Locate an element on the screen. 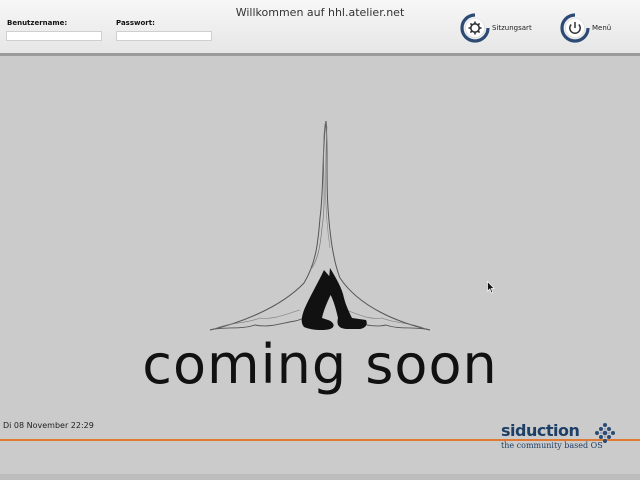 The width and height of the screenshot is (640, 480). siduction-logo: siduction the community based OS is located at coordinates (569, 437).